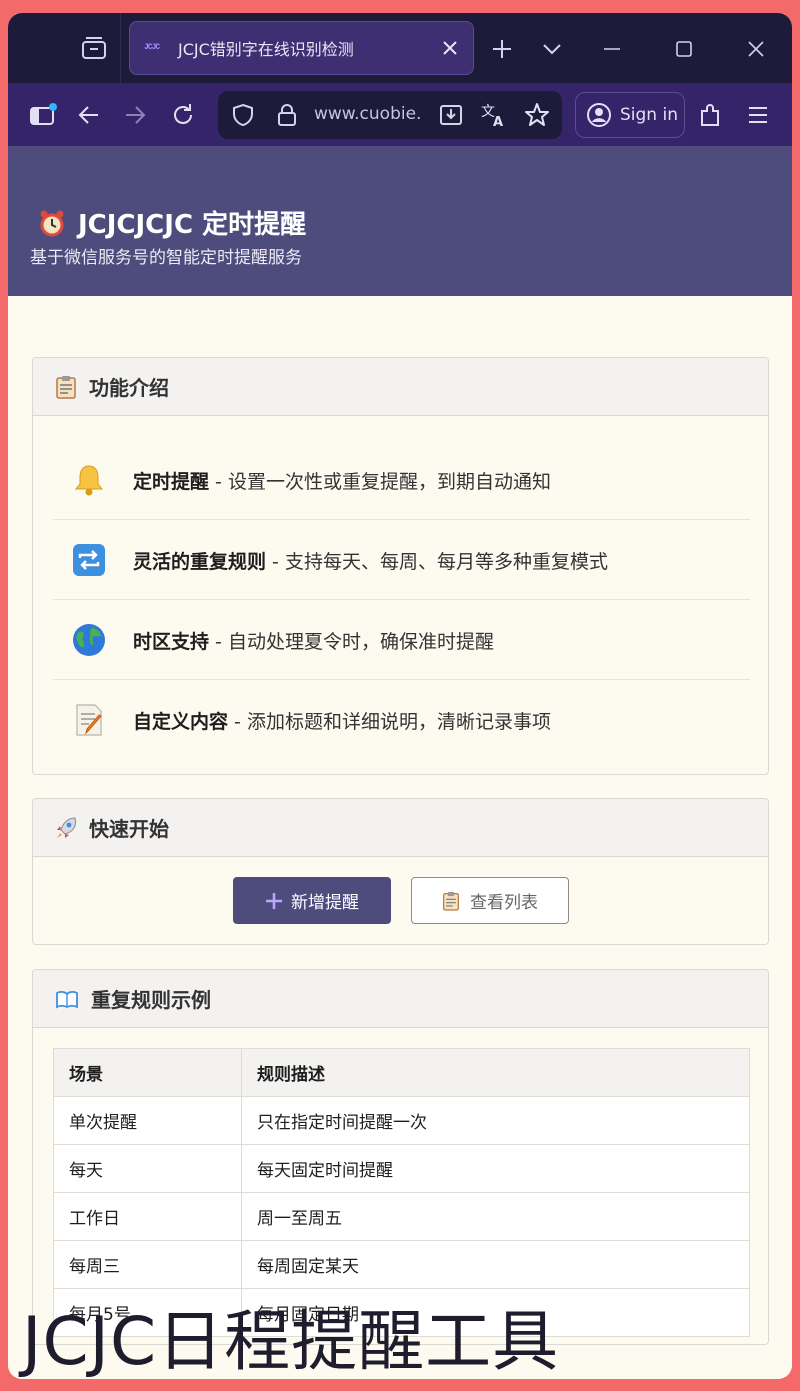  I want to click on table-row: 单次提醒 只在指定时间提醒一次, so click(401, 1120).